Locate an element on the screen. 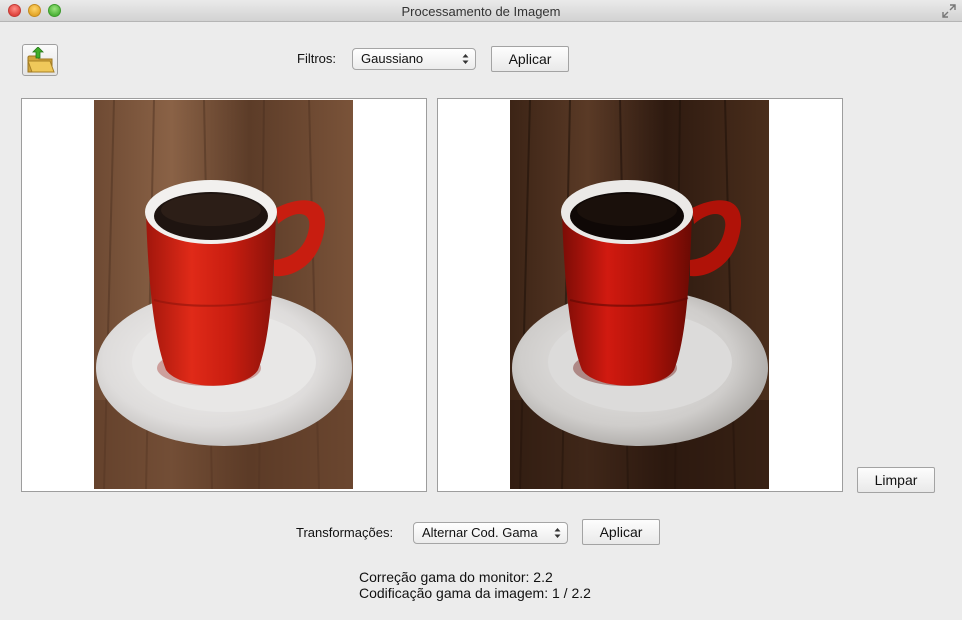 The image size is (962, 620). monitor-gamma-text: Correção gama do monitor: 2.2 is located at coordinates (456, 577).